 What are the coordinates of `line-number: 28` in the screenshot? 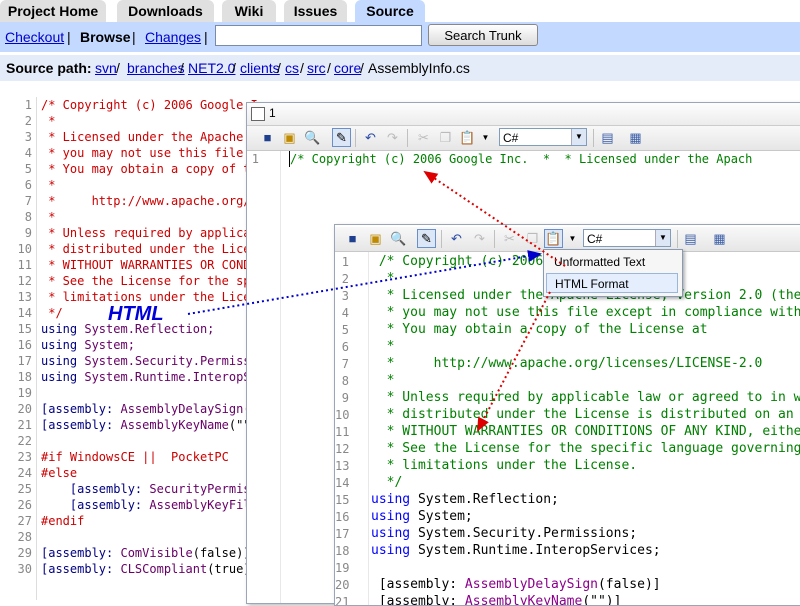 It's located at (24, 537).